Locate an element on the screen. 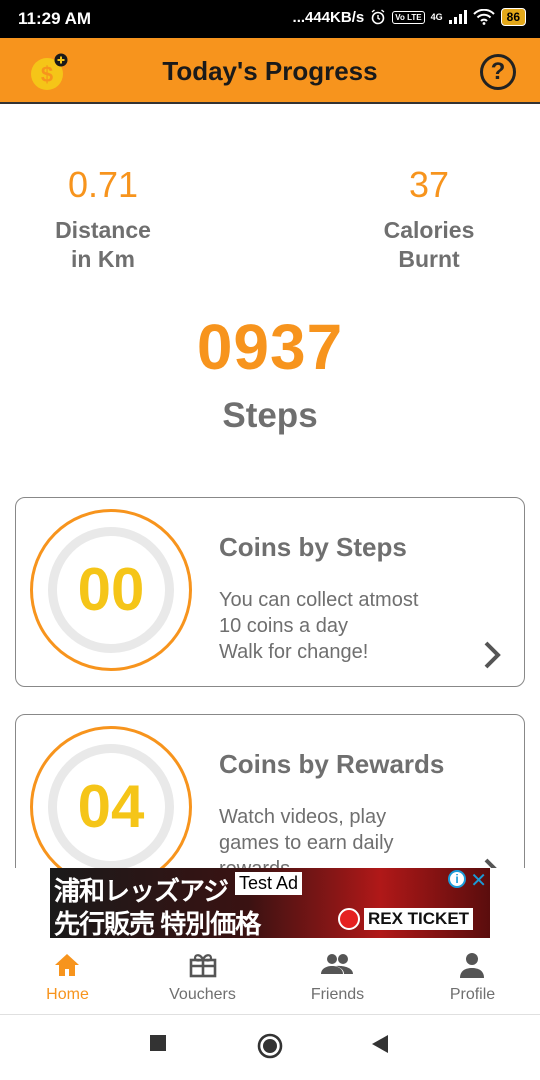 The image size is (540, 1080). calories-value: 37 is located at coordinates (429, 184).